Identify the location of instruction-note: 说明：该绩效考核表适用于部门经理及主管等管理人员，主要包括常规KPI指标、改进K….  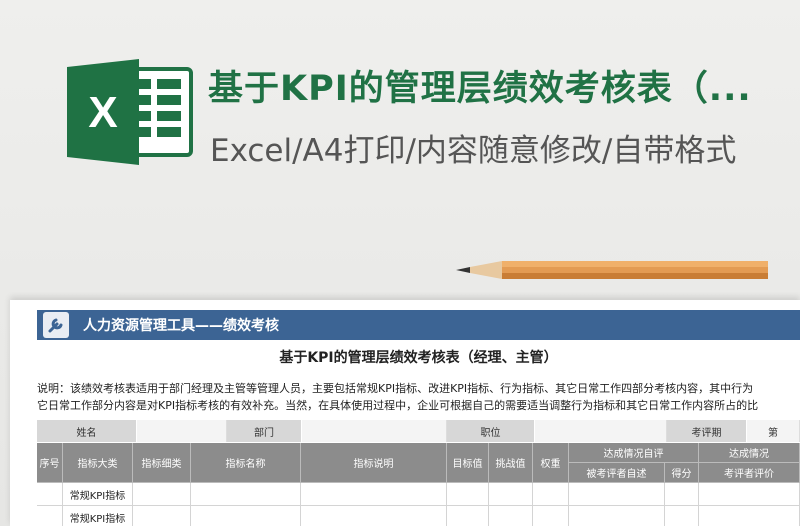
(418, 397).